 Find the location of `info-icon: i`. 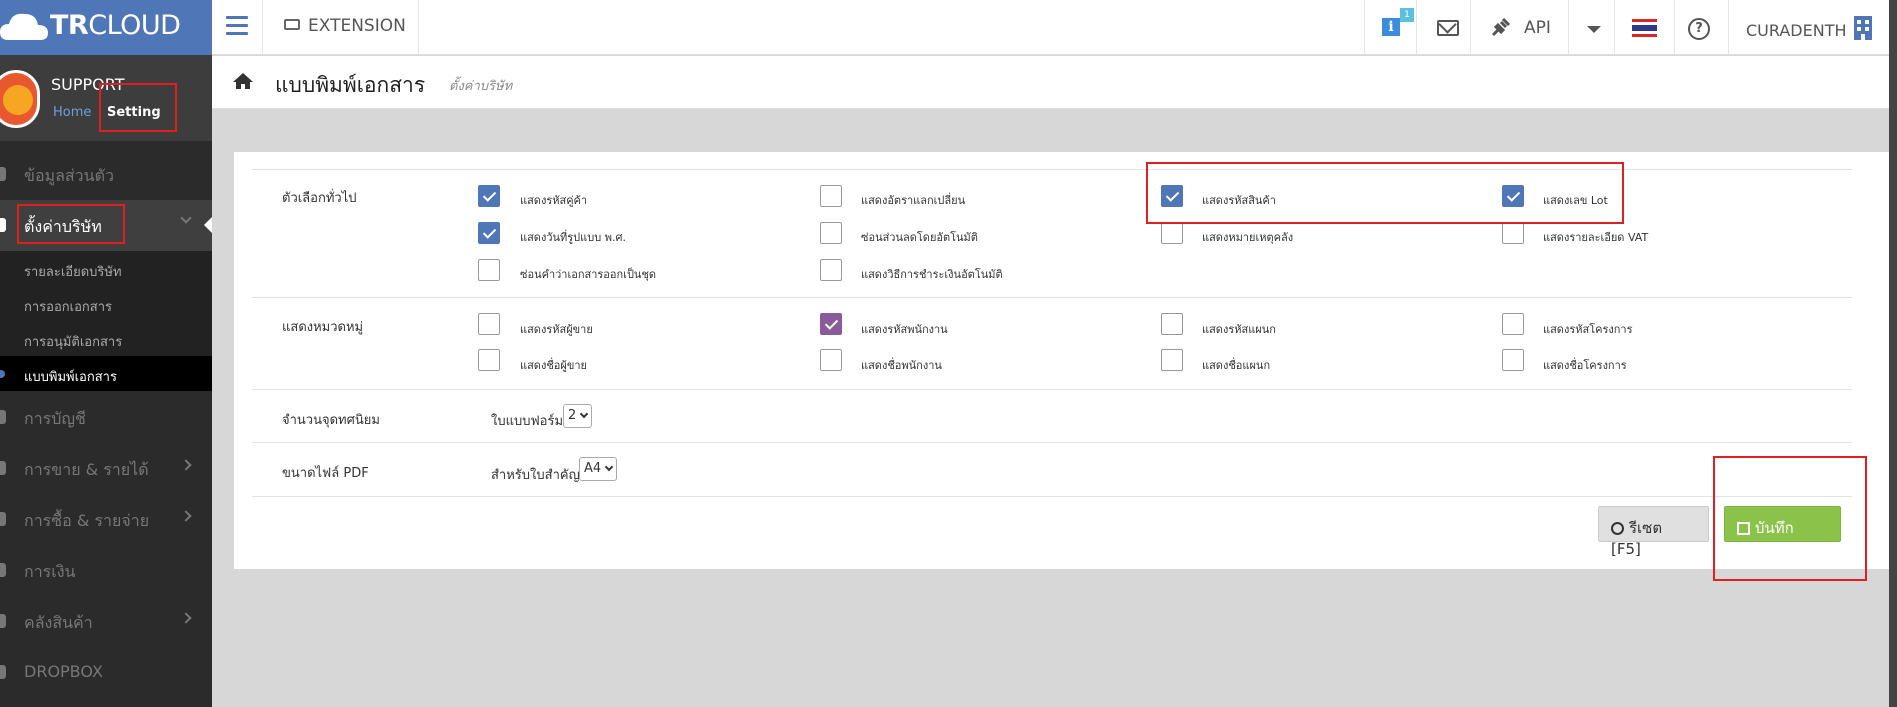

info-icon: i is located at coordinates (1391, 27).